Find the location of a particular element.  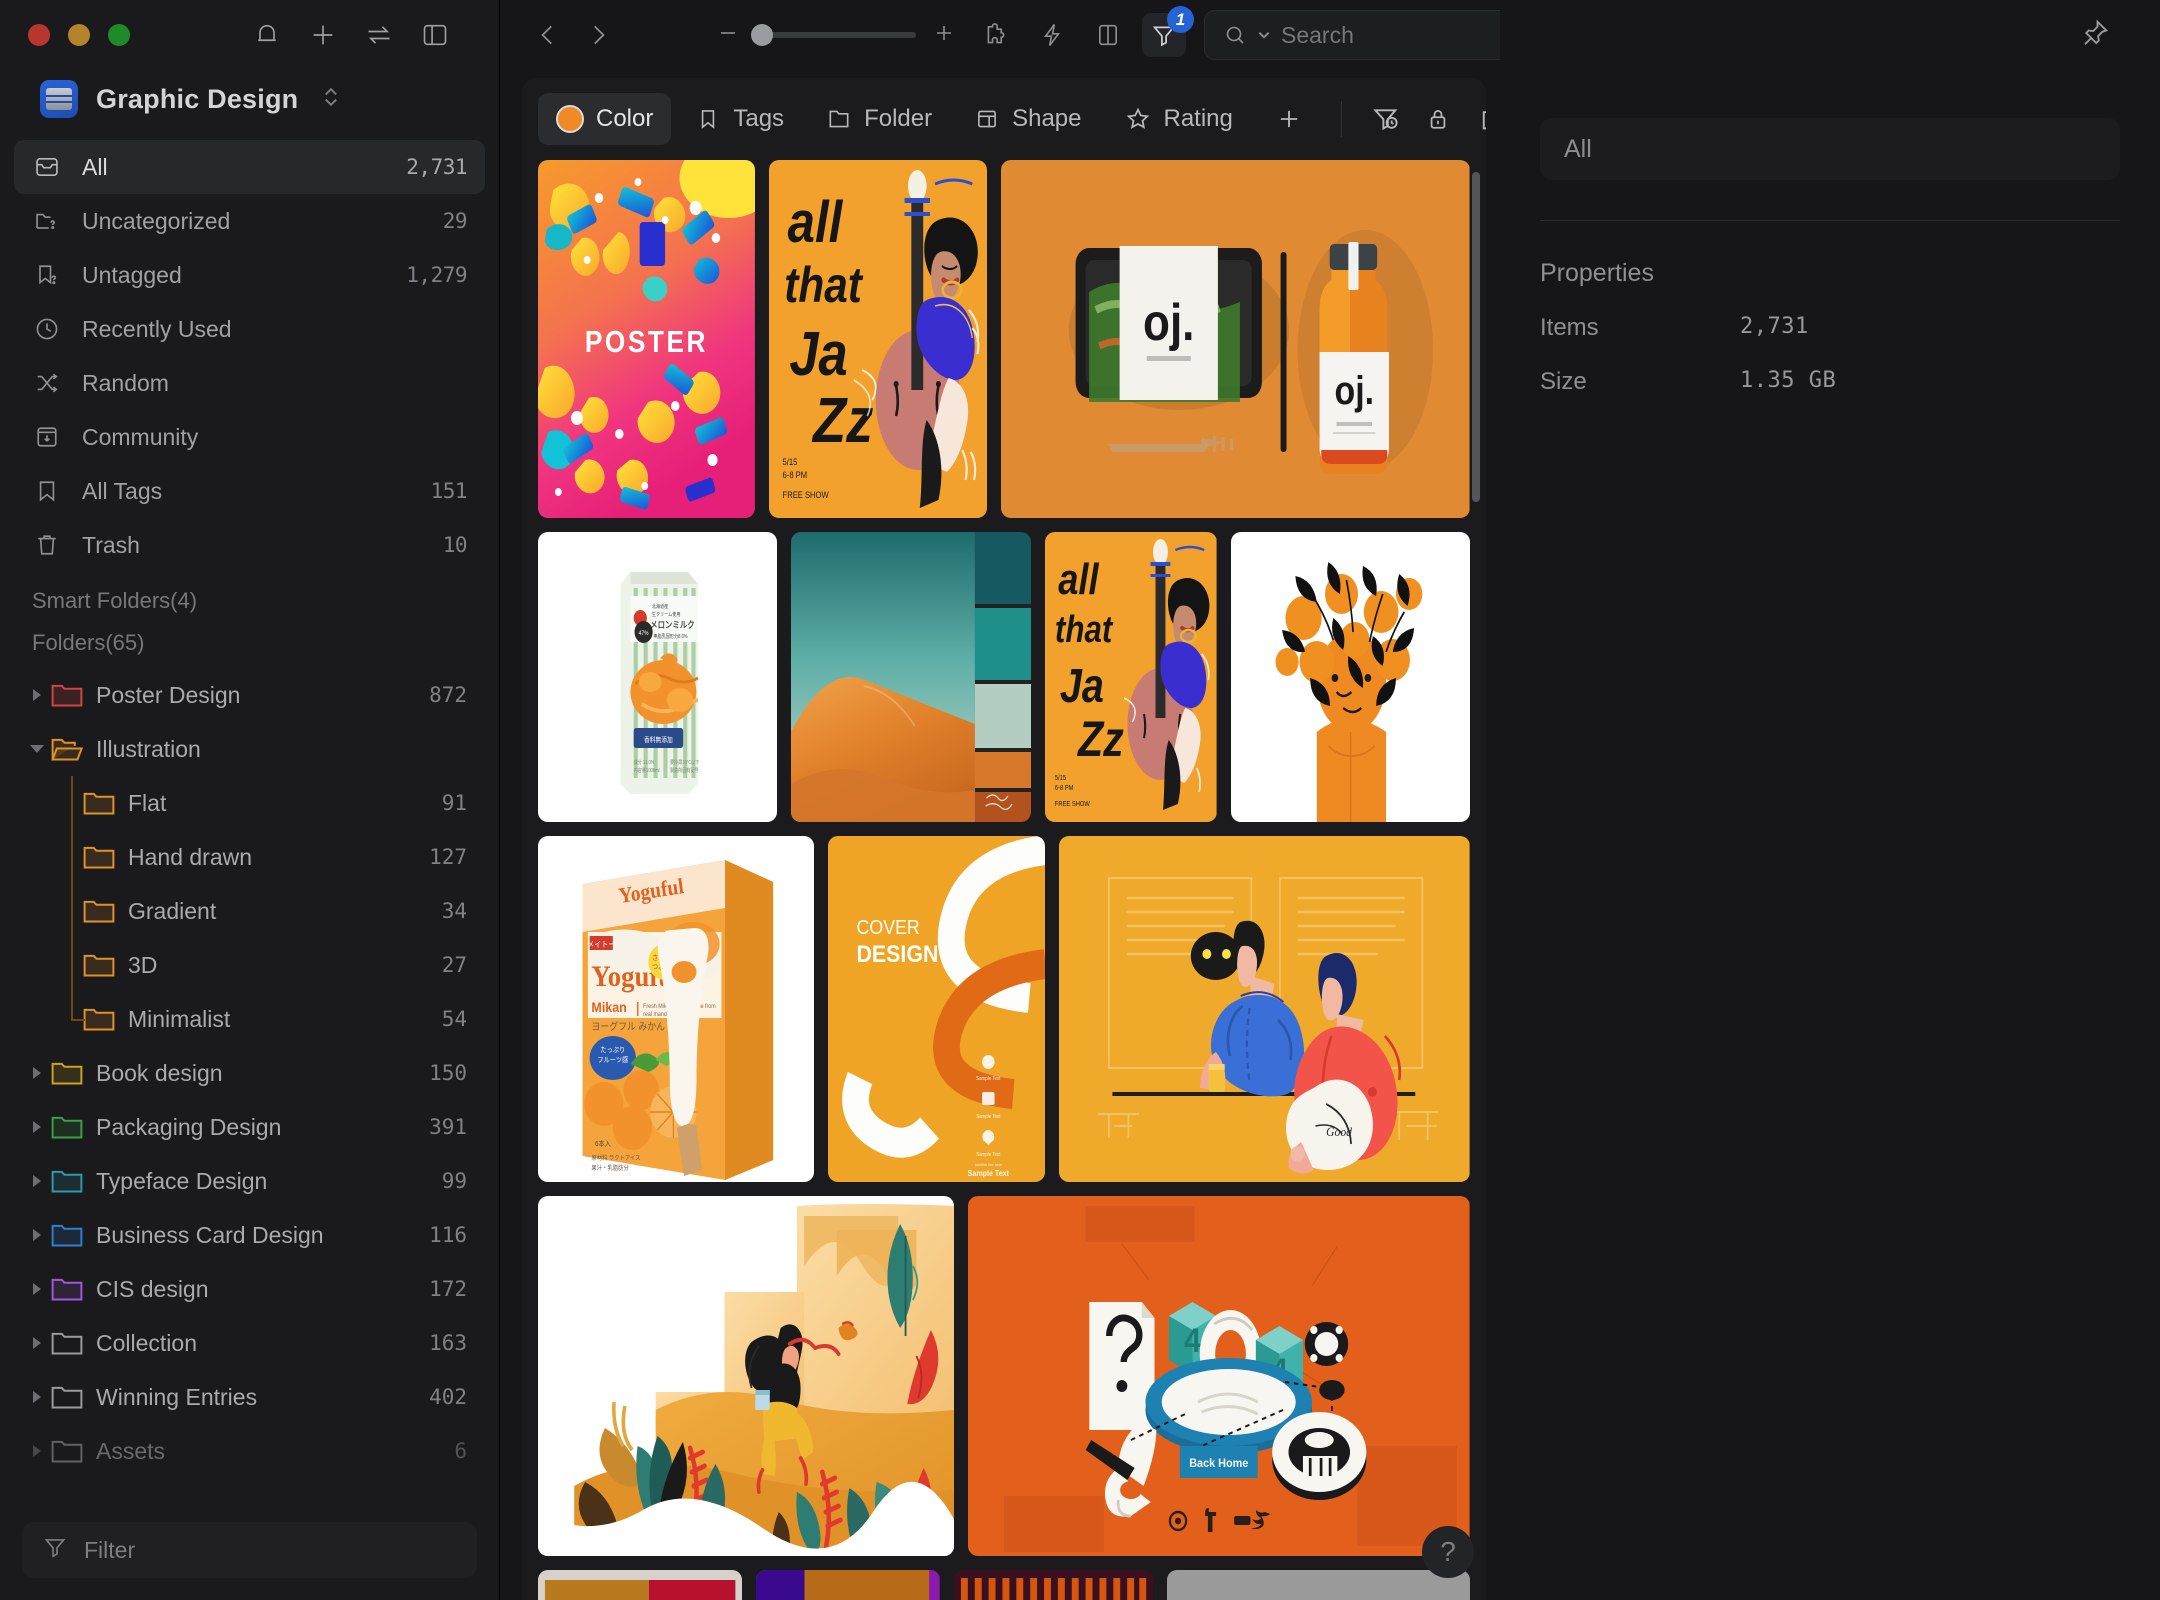

filter-input: Filter is located at coordinates (249, 1550).